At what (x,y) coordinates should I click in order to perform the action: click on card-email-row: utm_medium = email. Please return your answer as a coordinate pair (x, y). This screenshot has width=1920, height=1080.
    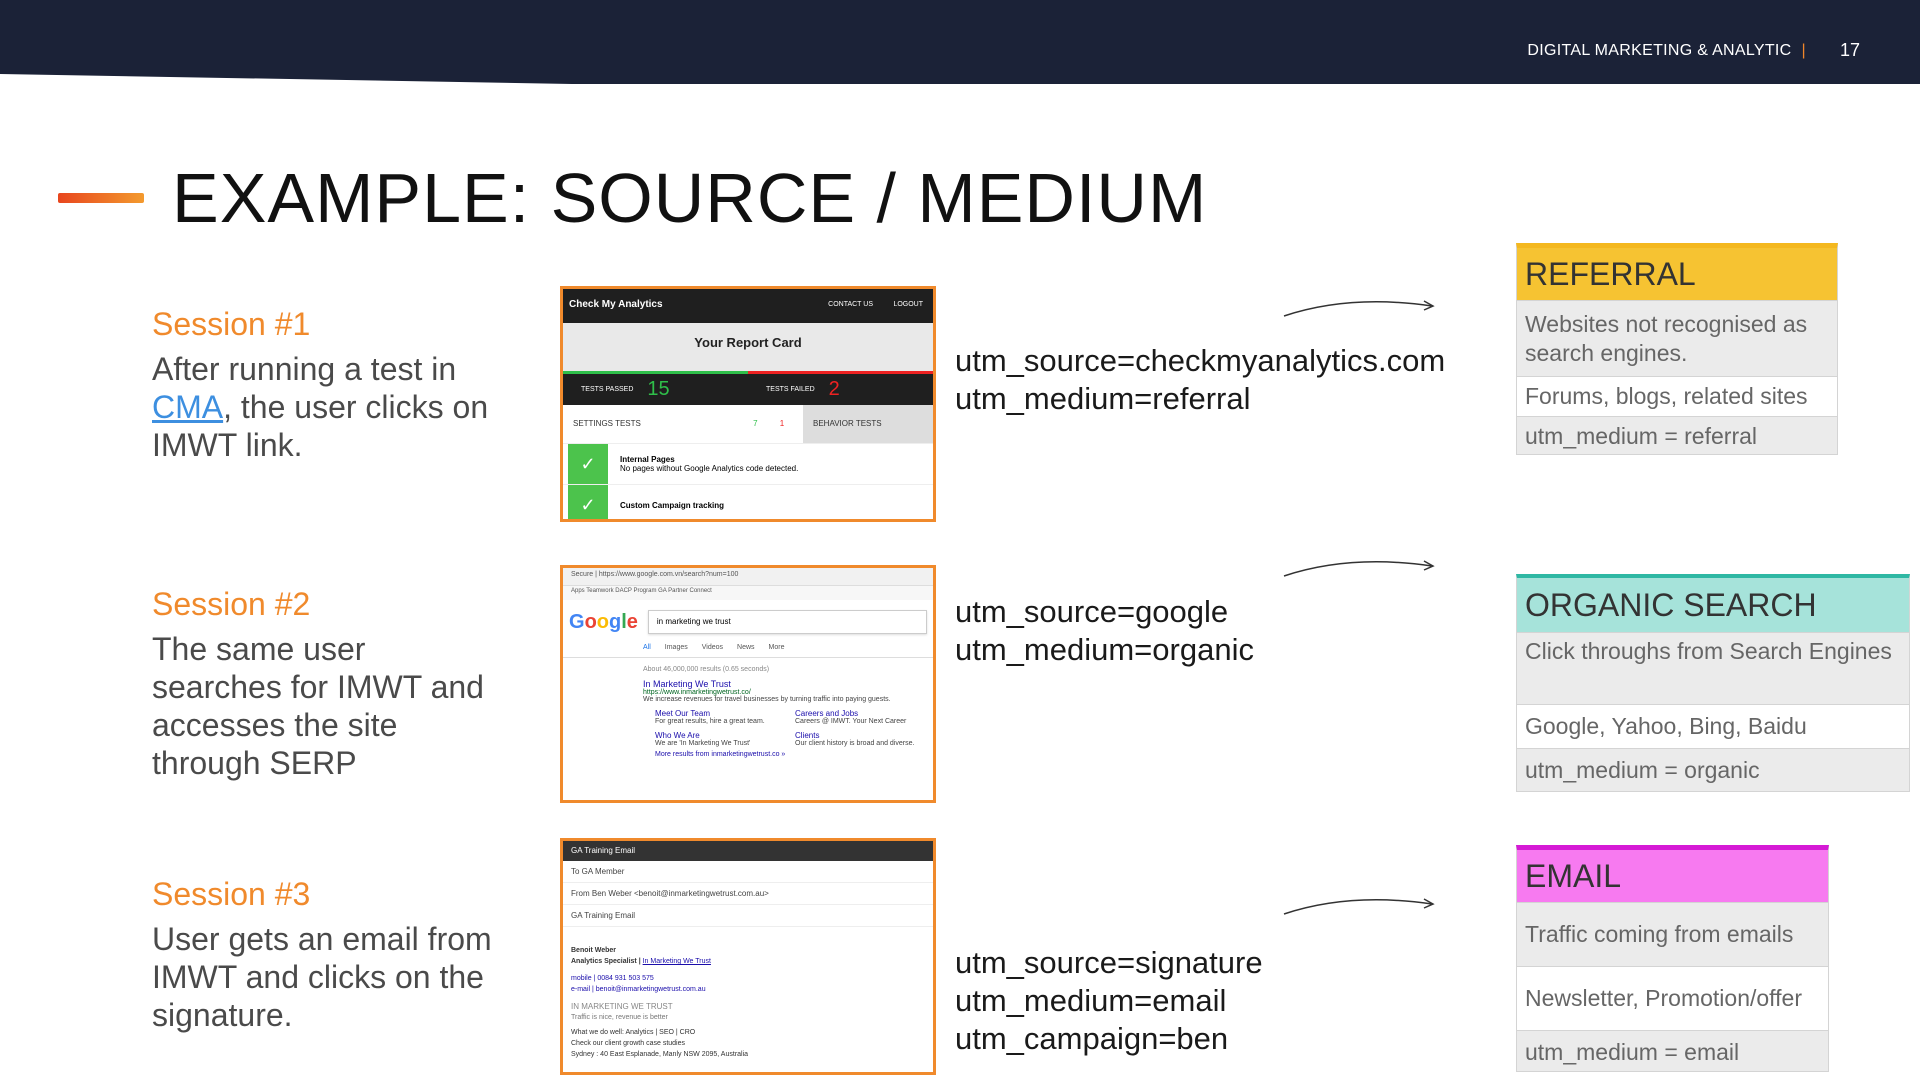
    Looking at the image, I should click on (1672, 1052).